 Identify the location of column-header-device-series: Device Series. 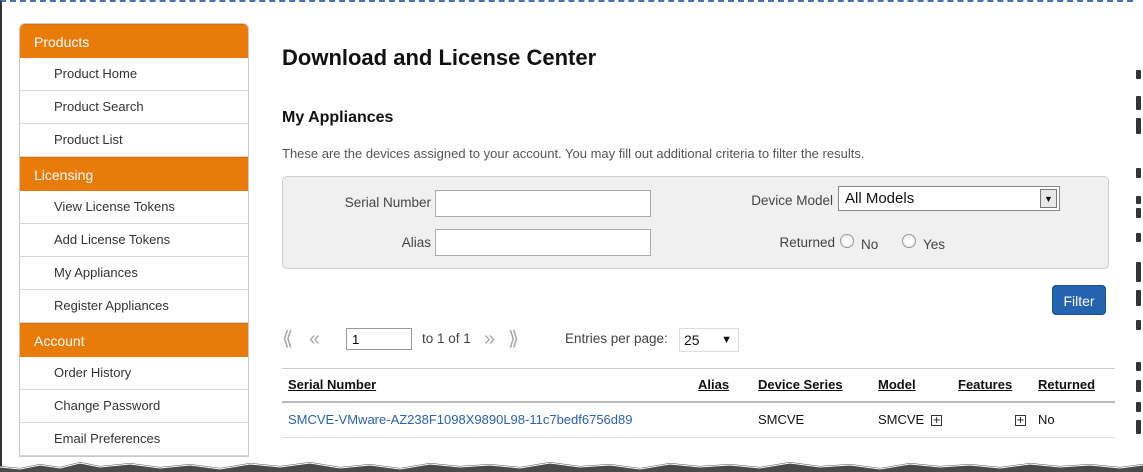
(812, 385).